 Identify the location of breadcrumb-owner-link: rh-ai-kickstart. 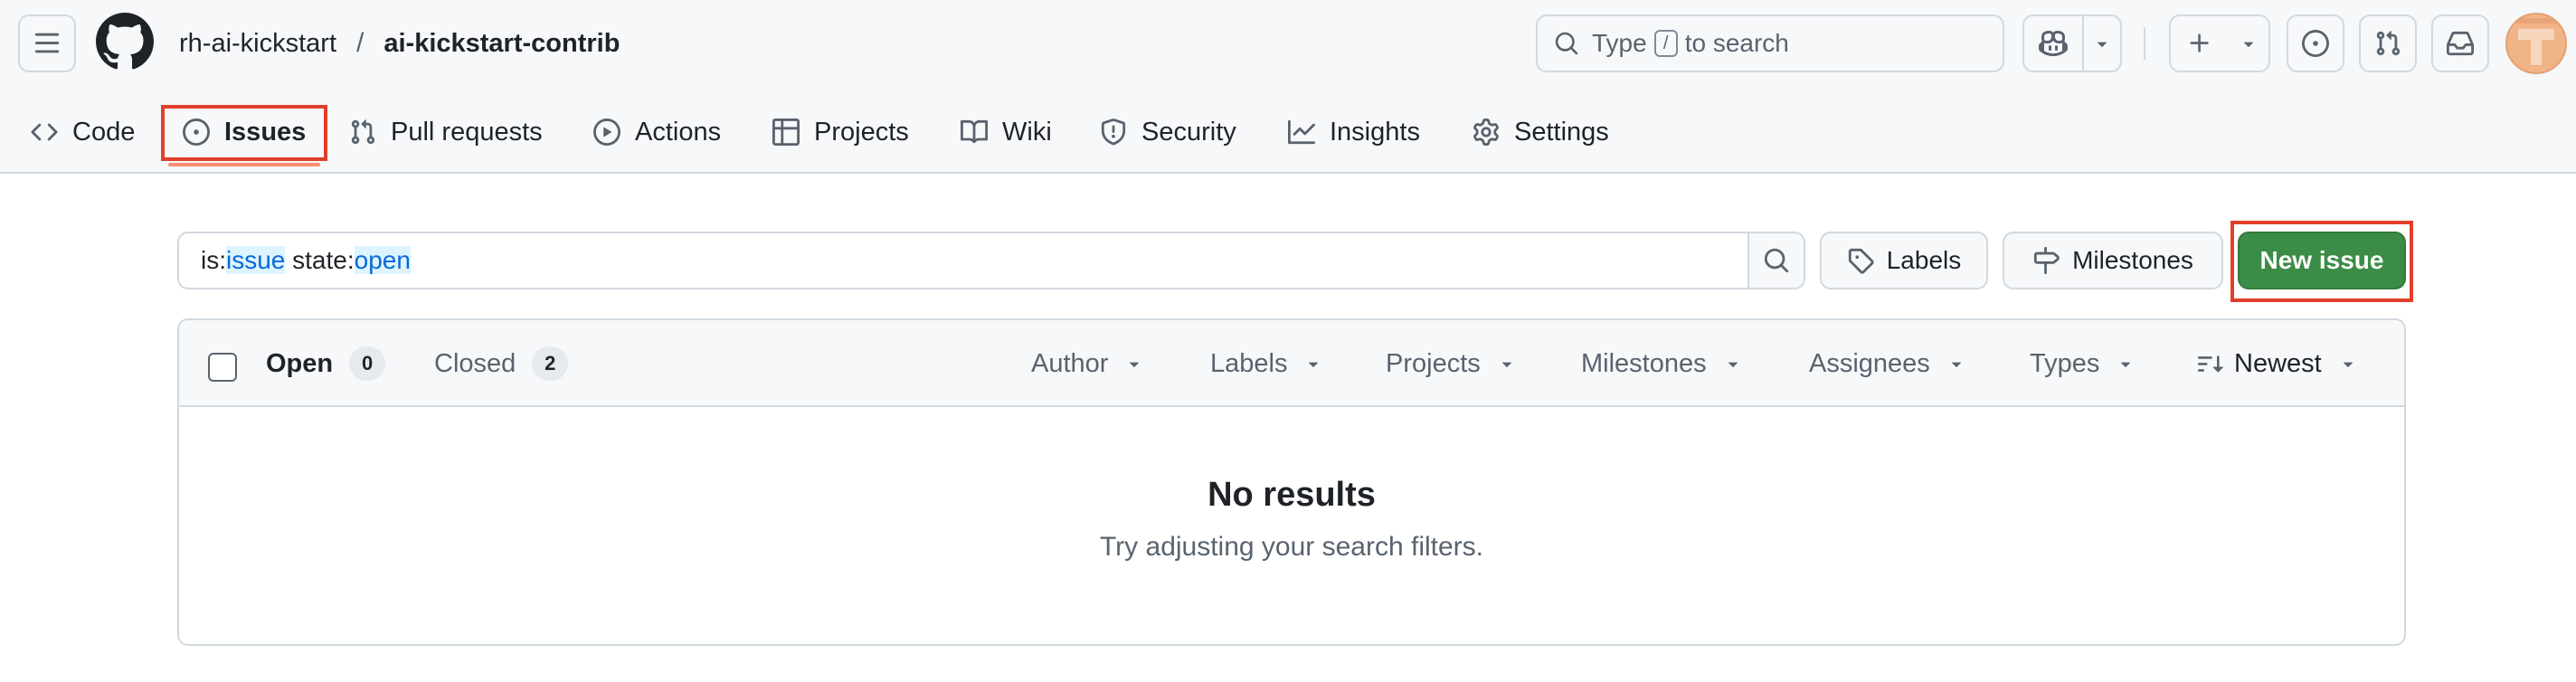
(257, 44).